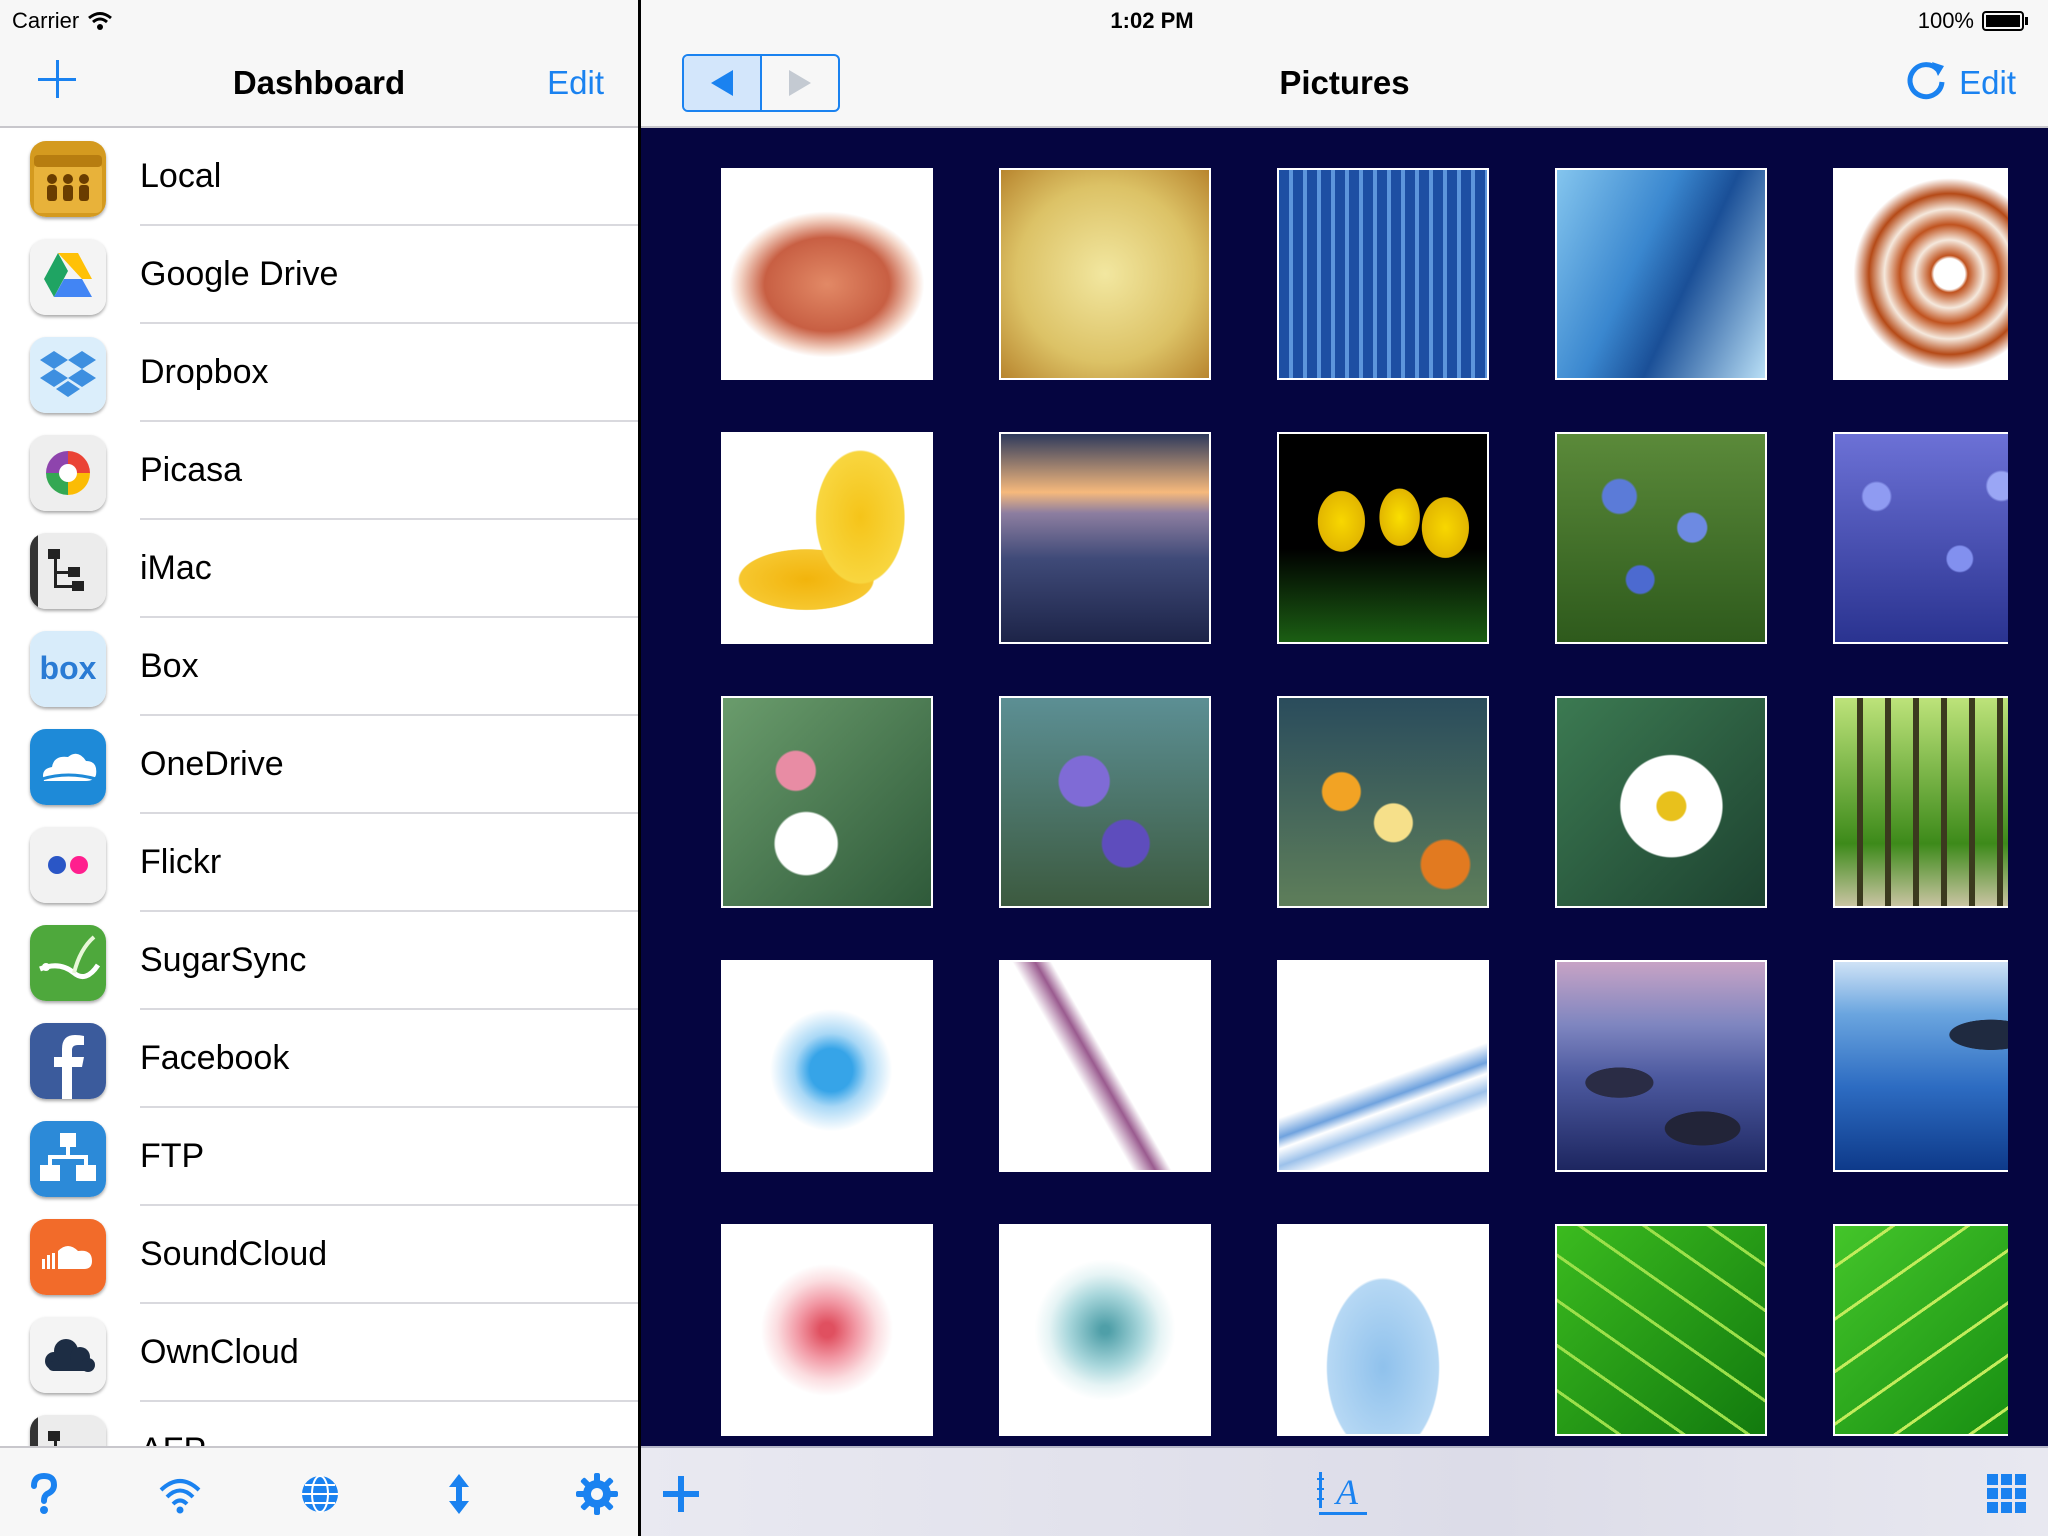 The height and width of the screenshot is (1536, 2048). Describe the element at coordinates (1383, 1330) in the screenshot. I see `thumbnail-blue-skeleton-leaf` at that location.